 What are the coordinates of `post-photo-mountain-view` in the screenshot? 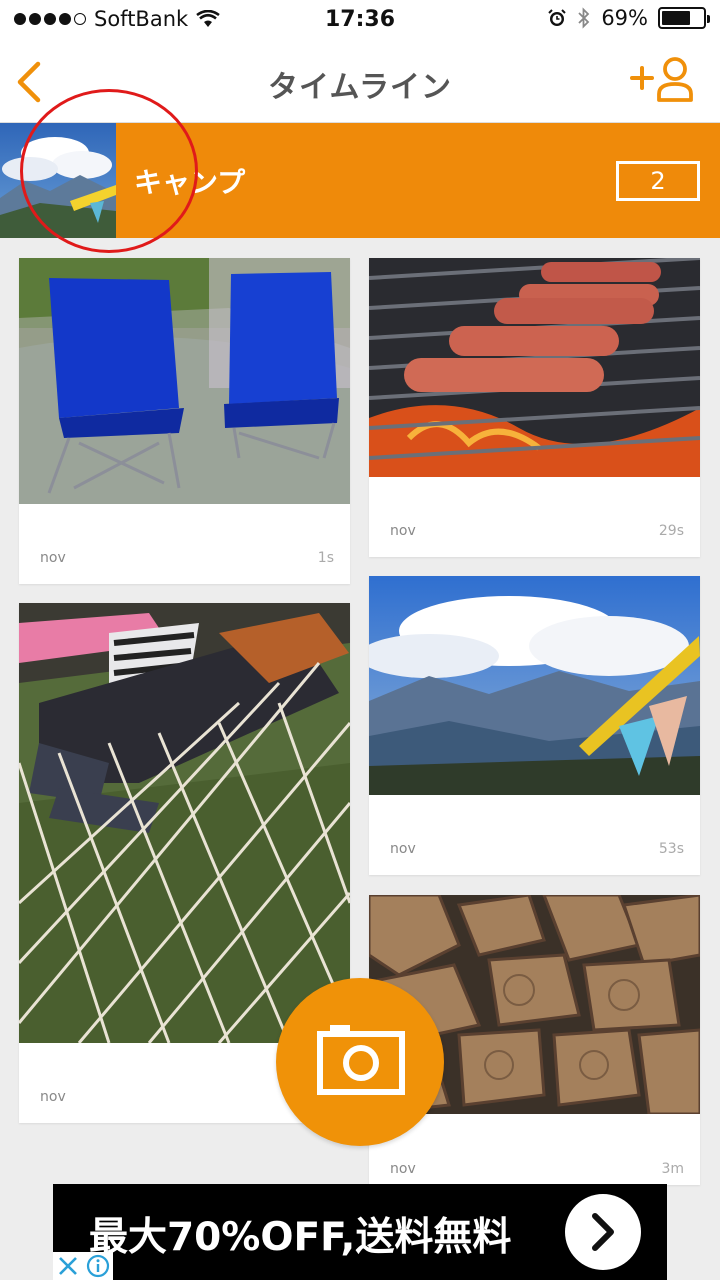 It's located at (534, 685).